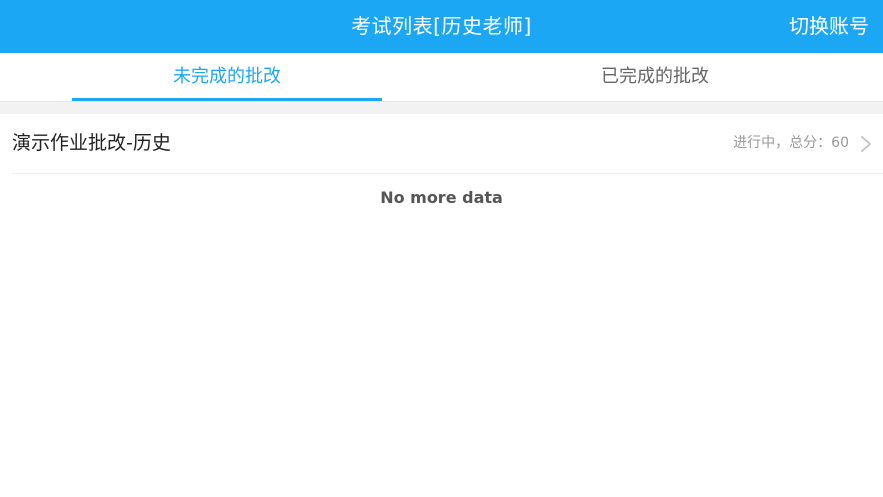 This screenshot has height=497, width=883. I want to click on tab-bar: 未完成的批改 已完成的批改, so click(441, 77).